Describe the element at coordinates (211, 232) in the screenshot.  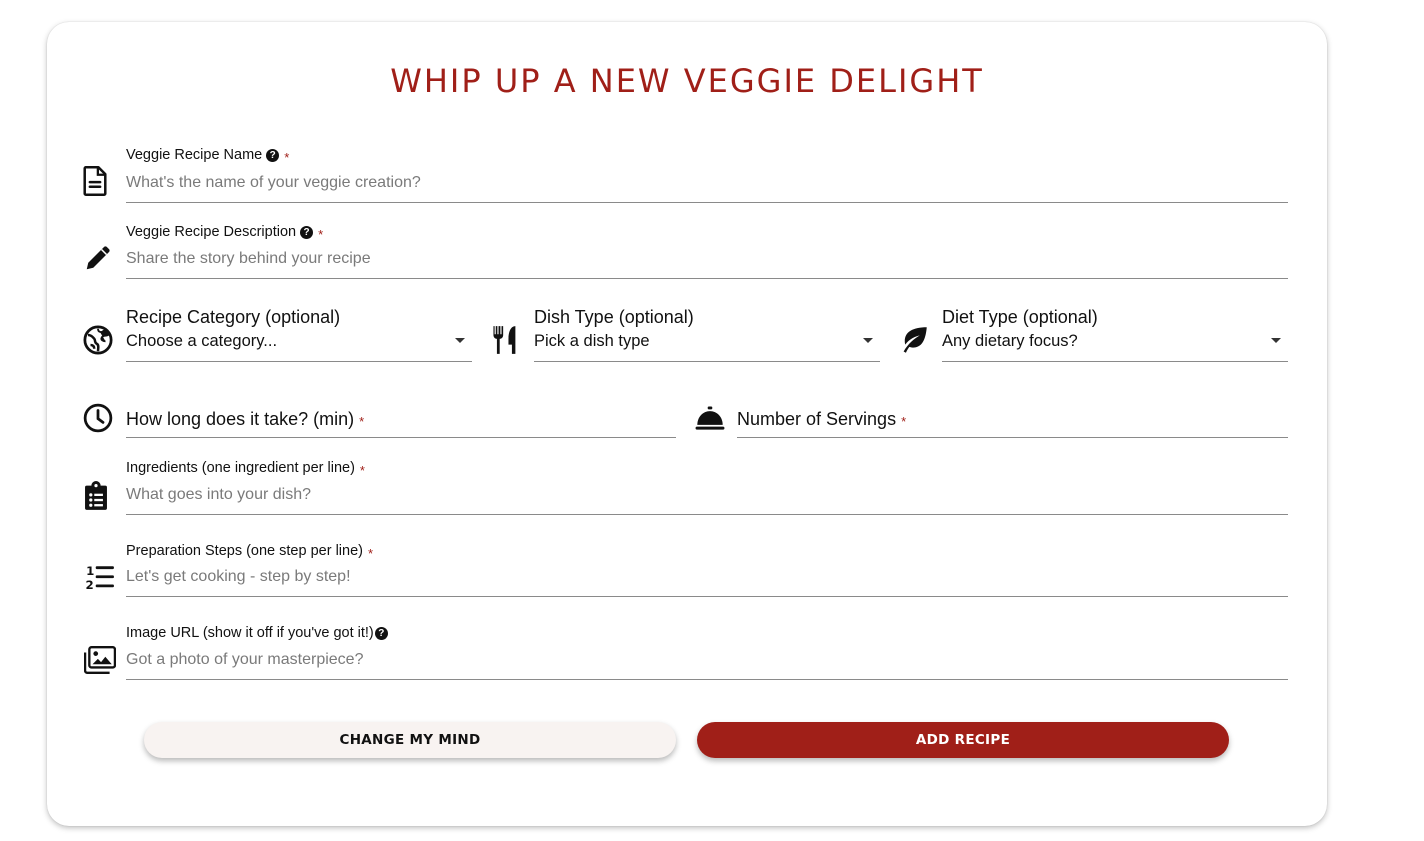
I see `description-label-text: Veggie Recipe Description` at that location.